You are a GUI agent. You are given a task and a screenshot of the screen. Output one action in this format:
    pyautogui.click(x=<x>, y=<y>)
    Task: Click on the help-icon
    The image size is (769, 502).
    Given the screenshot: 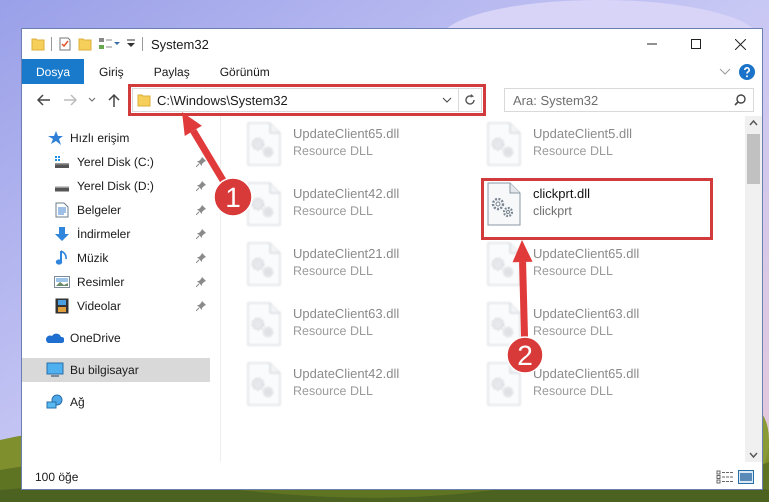 What is the action you would take?
    pyautogui.click(x=747, y=72)
    